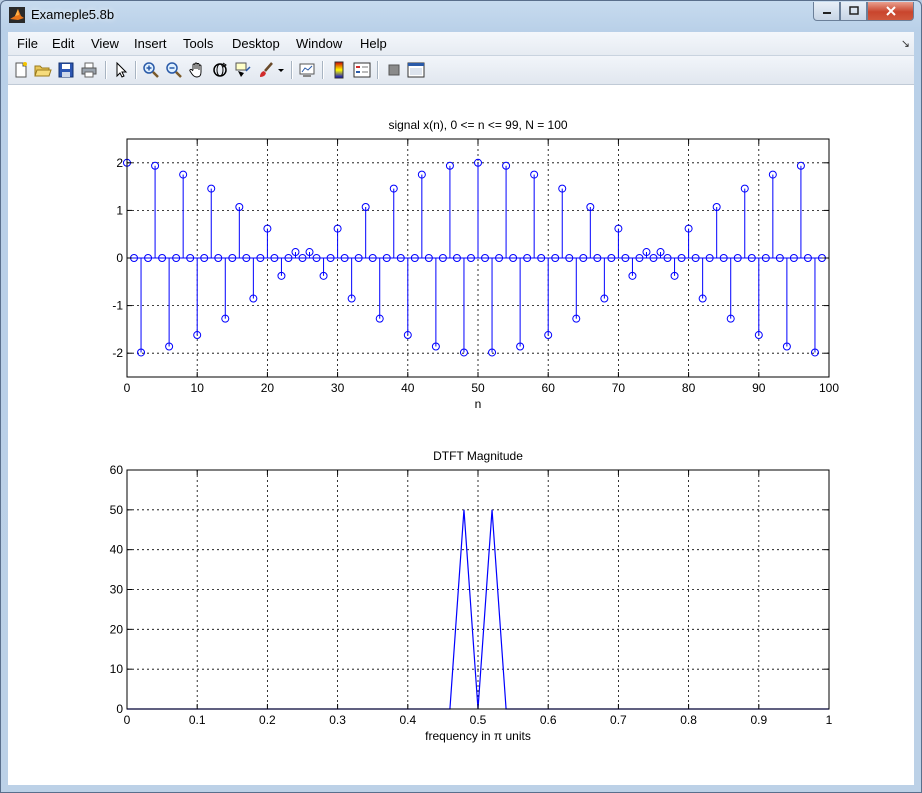 This screenshot has width=922, height=793. What do you see at coordinates (267, 720) in the screenshot?
I see `x-tick-label: 0.2` at bounding box center [267, 720].